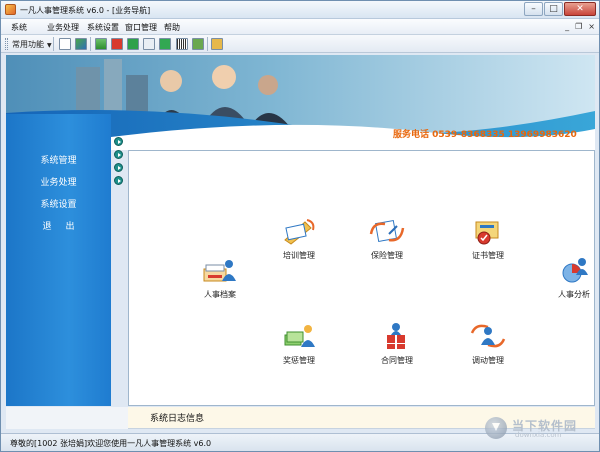  I want to click on module-label: 调动管理, so click(488, 360).